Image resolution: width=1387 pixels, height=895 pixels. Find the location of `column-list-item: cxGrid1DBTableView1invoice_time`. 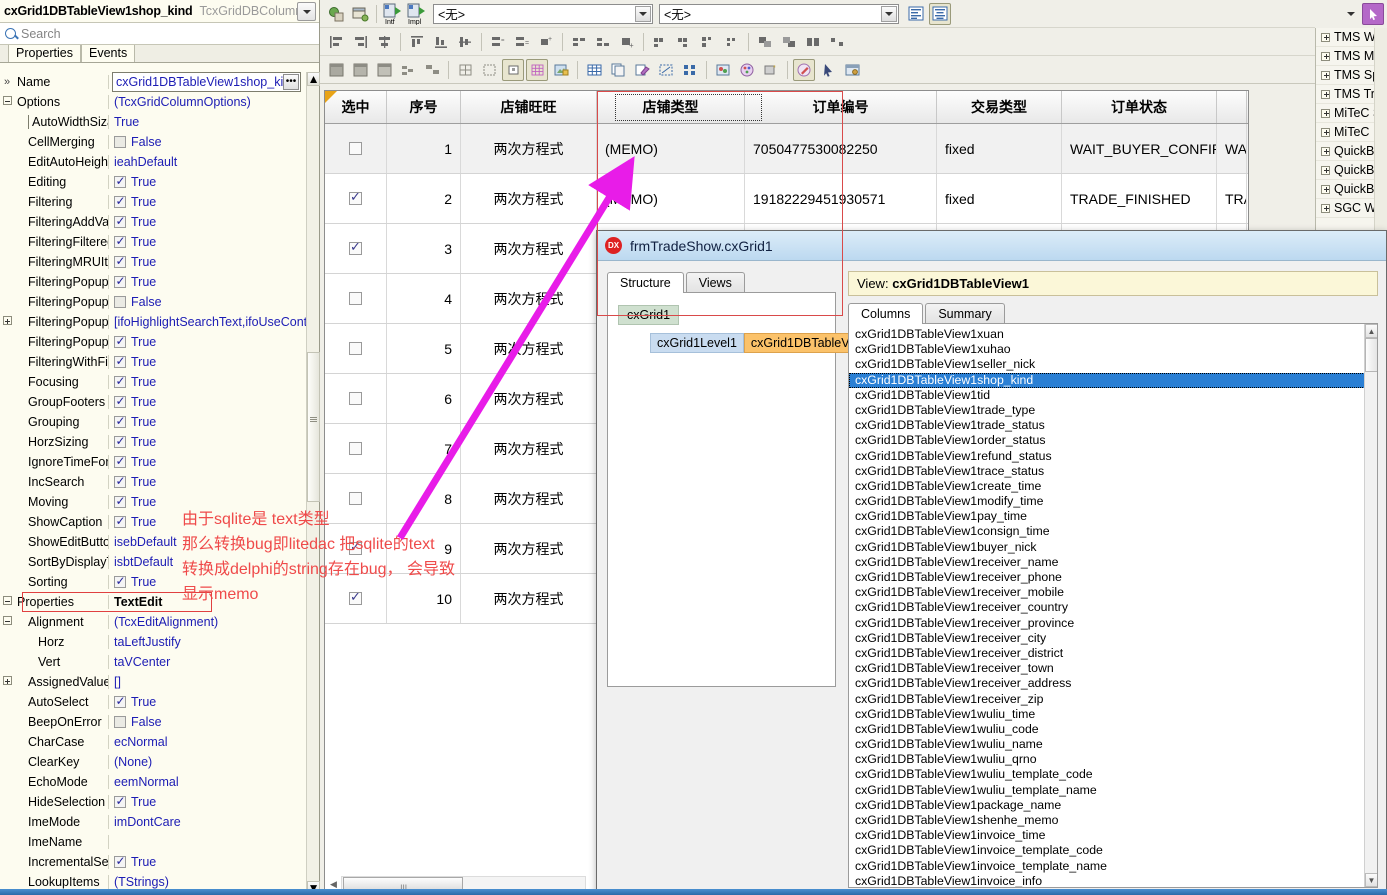

column-list-item: cxGrid1DBTableView1invoice_time is located at coordinates (1113, 835).